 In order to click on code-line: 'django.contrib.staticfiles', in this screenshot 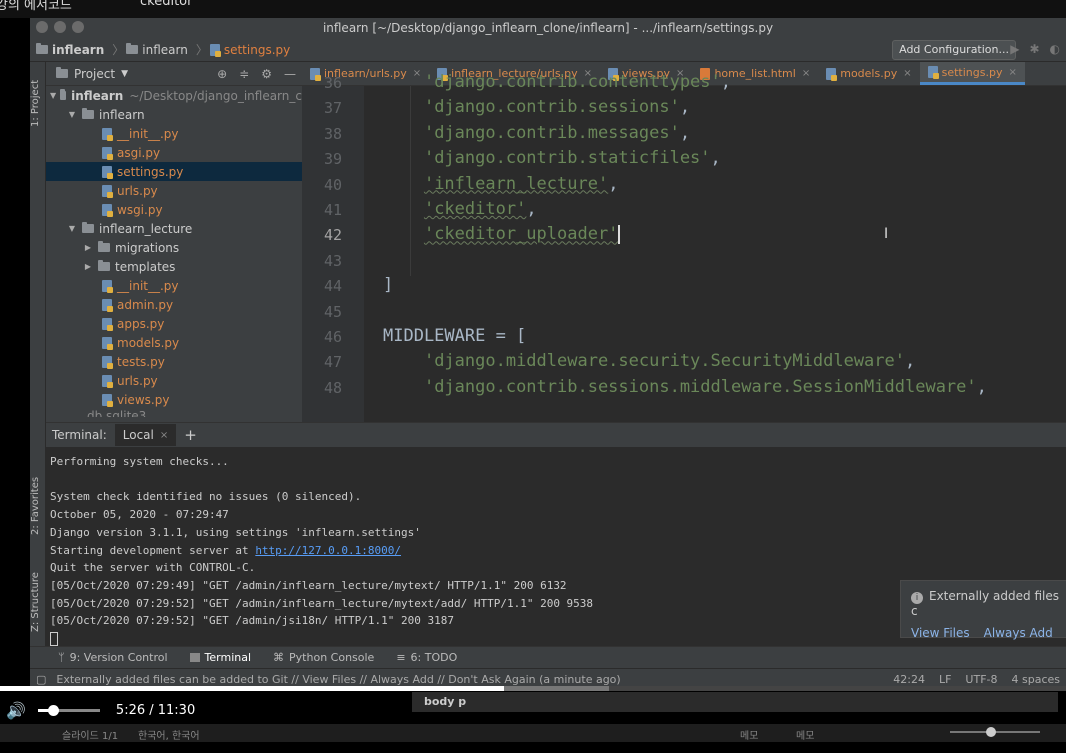, I will do `click(552, 158)`.